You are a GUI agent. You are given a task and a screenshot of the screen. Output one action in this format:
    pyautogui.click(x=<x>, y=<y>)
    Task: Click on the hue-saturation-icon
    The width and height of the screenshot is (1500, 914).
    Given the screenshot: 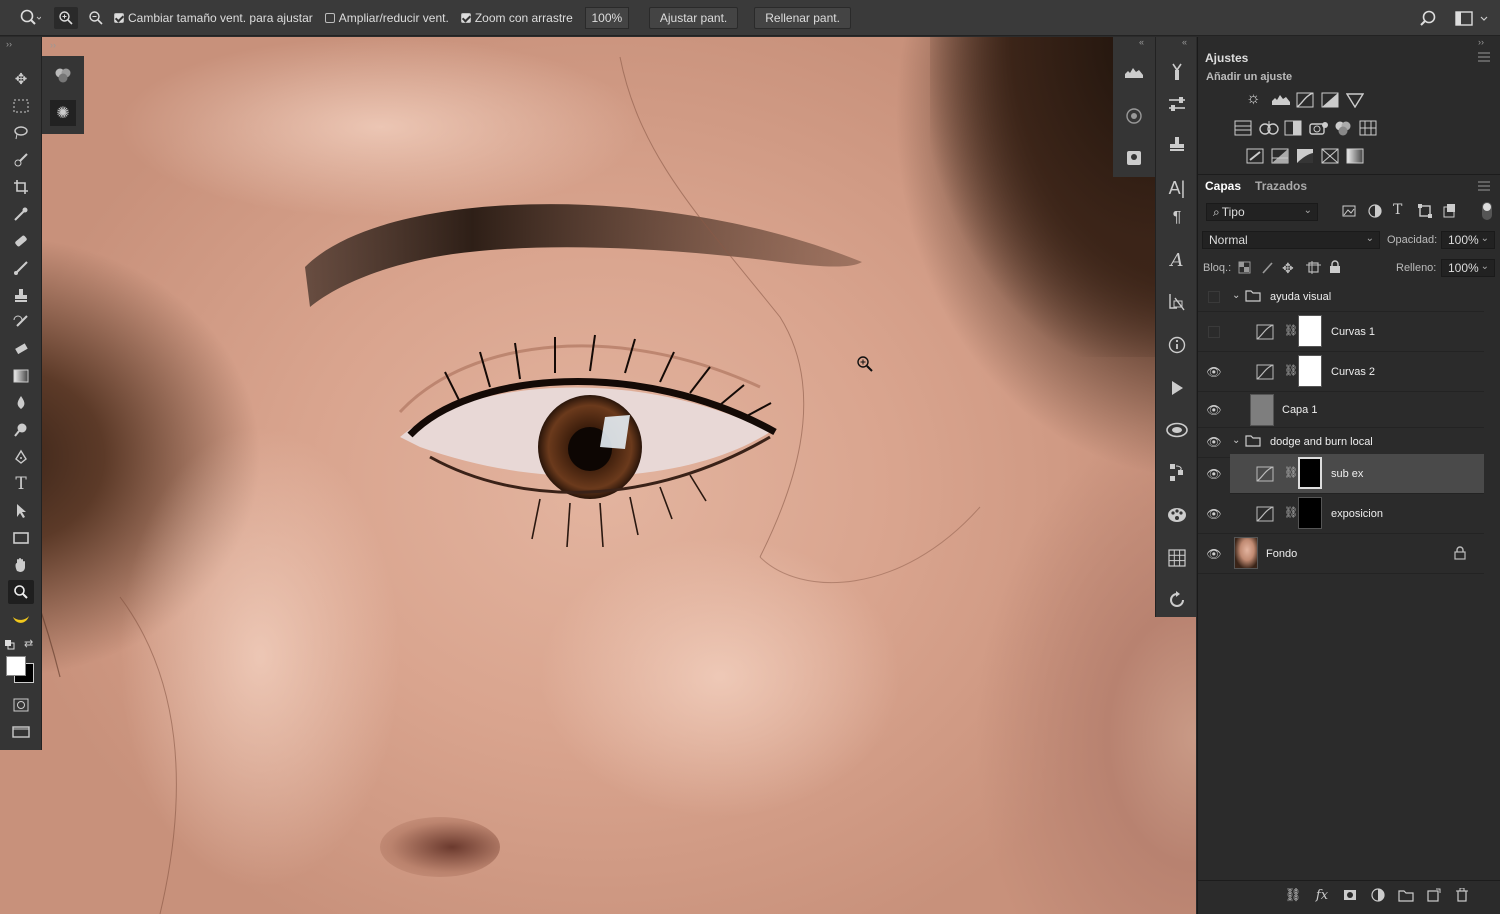 What is the action you would take?
    pyautogui.click(x=1243, y=129)
    